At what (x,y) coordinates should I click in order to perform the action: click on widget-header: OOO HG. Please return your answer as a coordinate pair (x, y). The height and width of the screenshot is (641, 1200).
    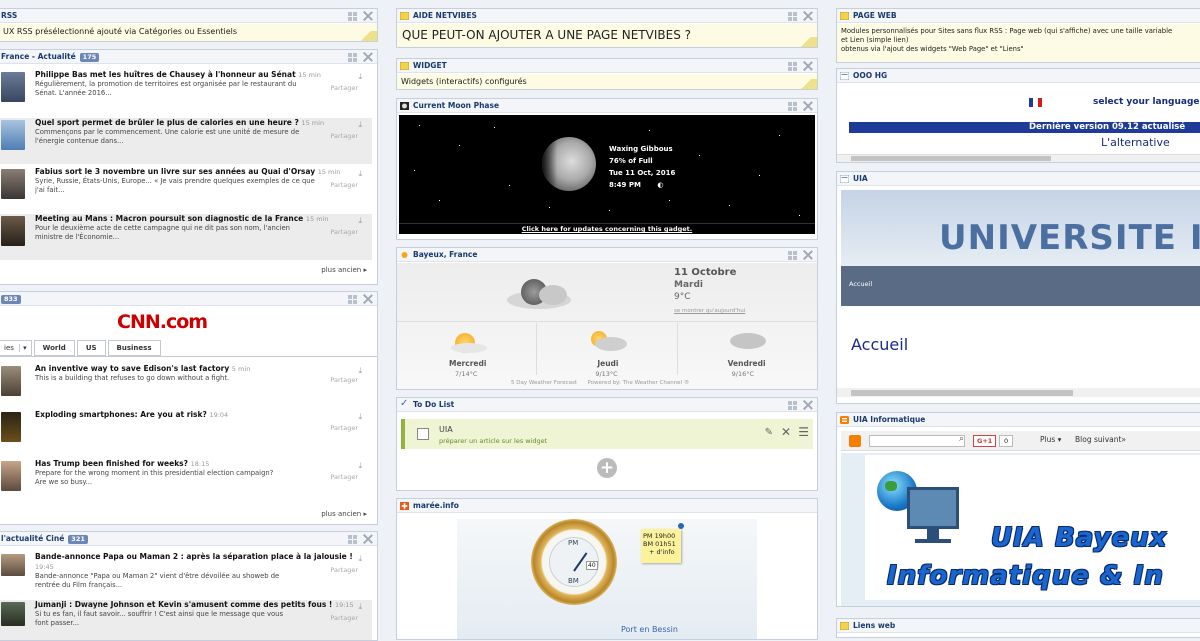
    Looking at the image, I should click on (1018, 76).